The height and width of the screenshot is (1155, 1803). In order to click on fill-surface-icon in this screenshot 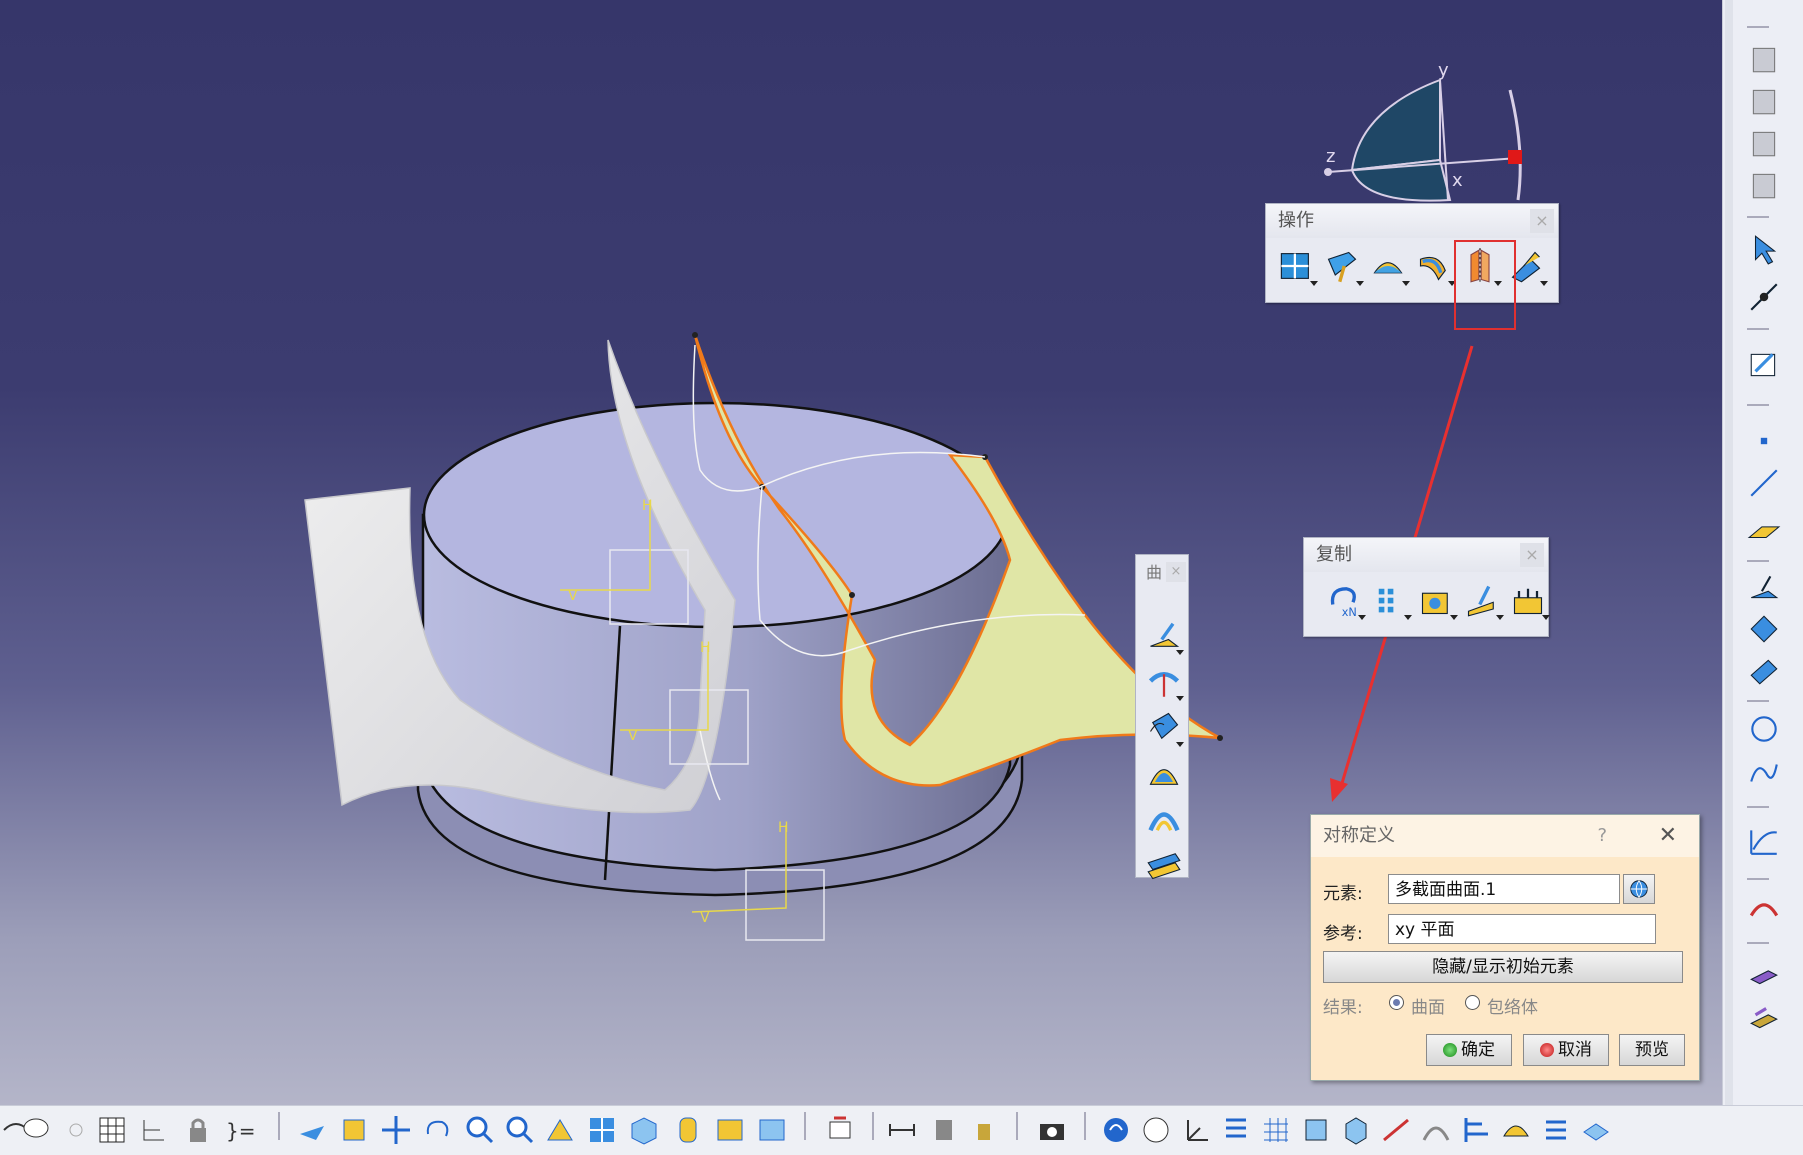, I will do `click(1163, 773)`.